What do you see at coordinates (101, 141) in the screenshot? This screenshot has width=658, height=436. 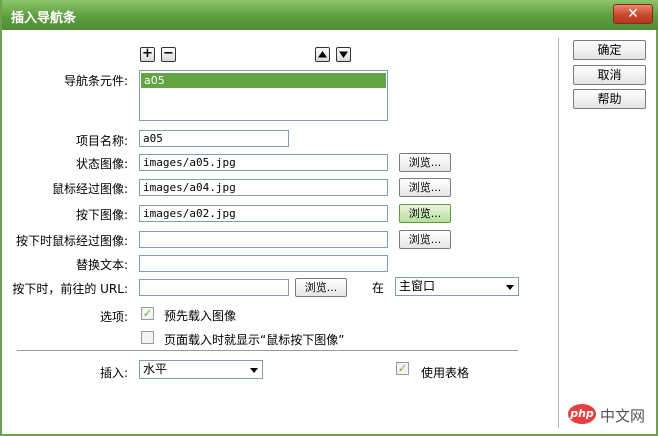 I see `item-name-label: 项目名称:` at bounding box center [101, 141].